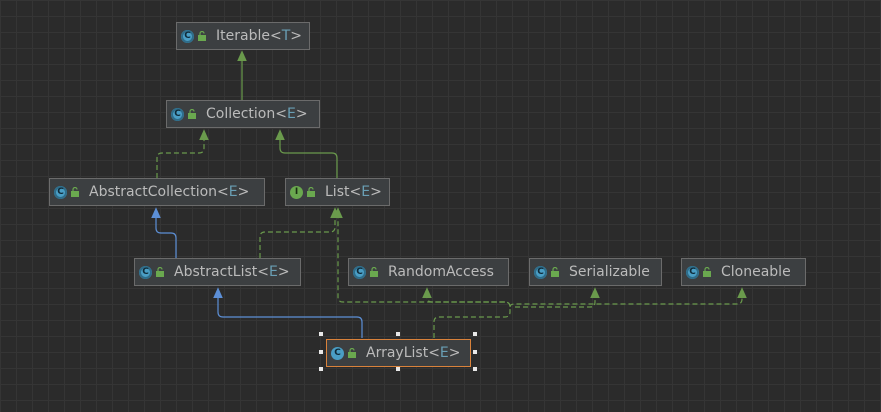 This screenshot has width=881, height=412. I want to click on edge-list-collection, so click(306, 153).